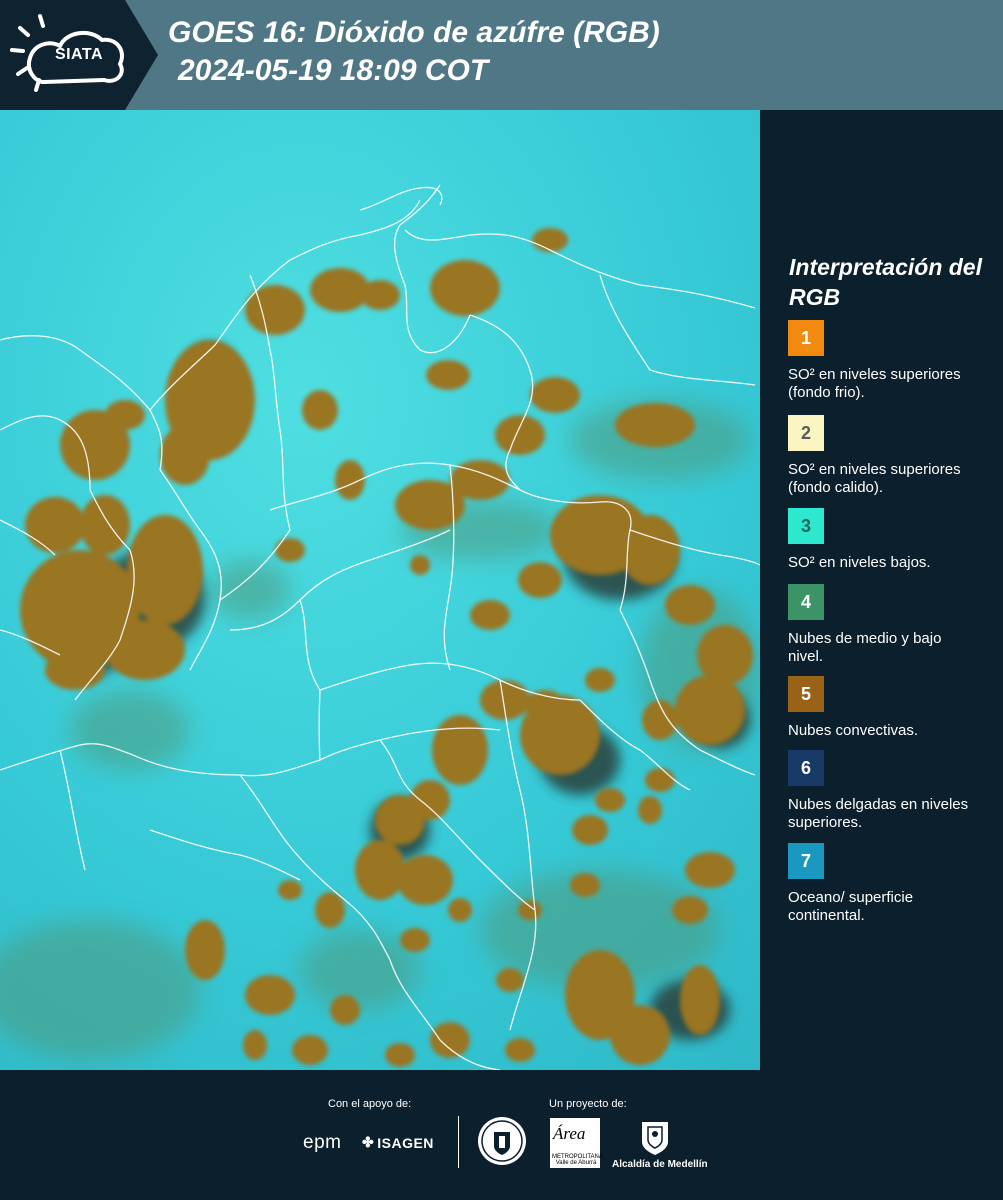 Image resolution: width=1003 pixels, height=1200 pixels. Describe the element at coordinates (569, 1133) in the screenshot. I see `area-logo-text: Área` at that location.